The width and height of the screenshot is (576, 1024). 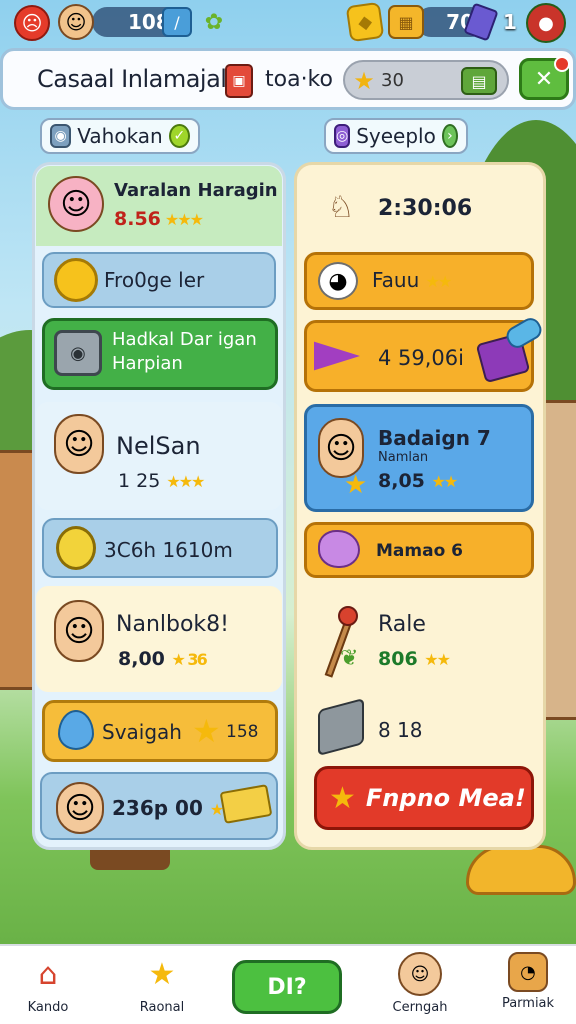 What do you see at coordinates (139, 481) in the screenshot?
I see `nelsan-score-value: 1 25` at bounding box center [139, 481].